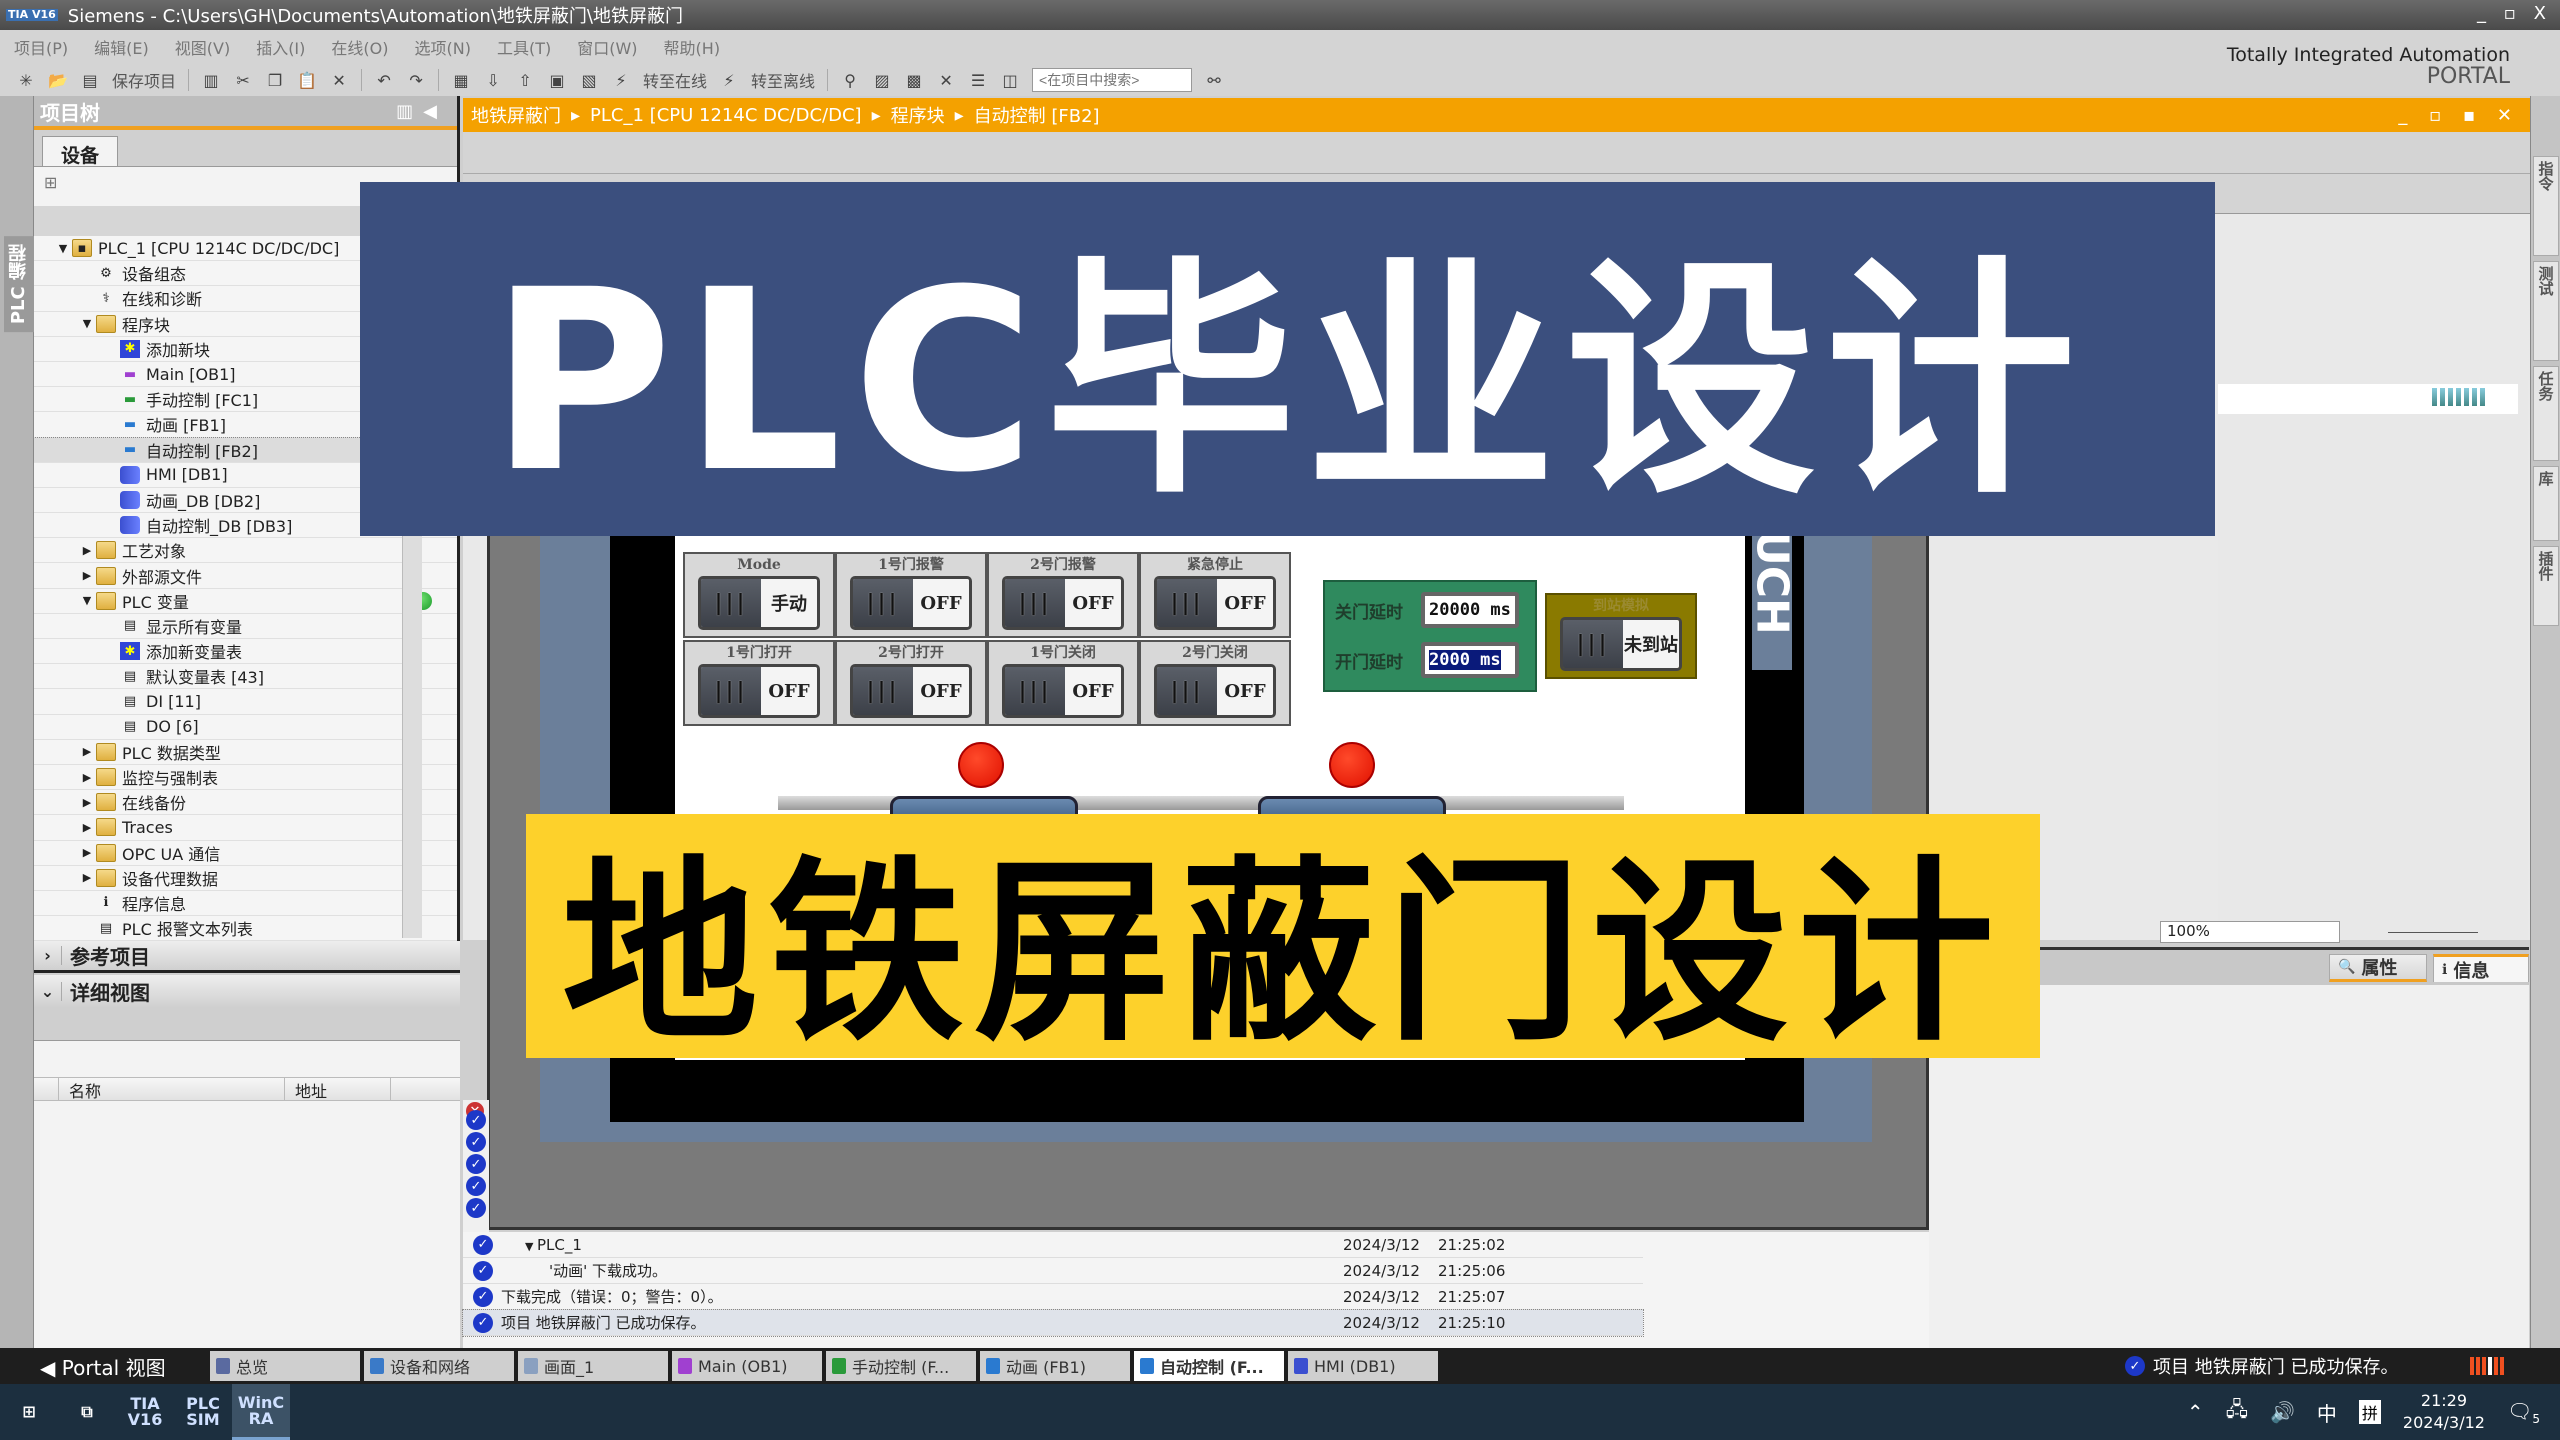  Describe the element at coordinates (2546, 586) in the screenshot. I see `task-card-tab: 插件` at that location.